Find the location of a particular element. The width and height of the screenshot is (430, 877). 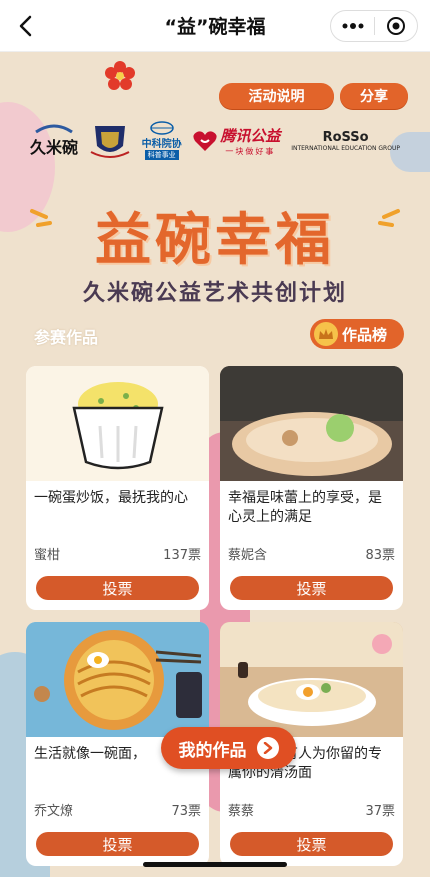

chevron-left-icon is located at coordinates (25, 26).